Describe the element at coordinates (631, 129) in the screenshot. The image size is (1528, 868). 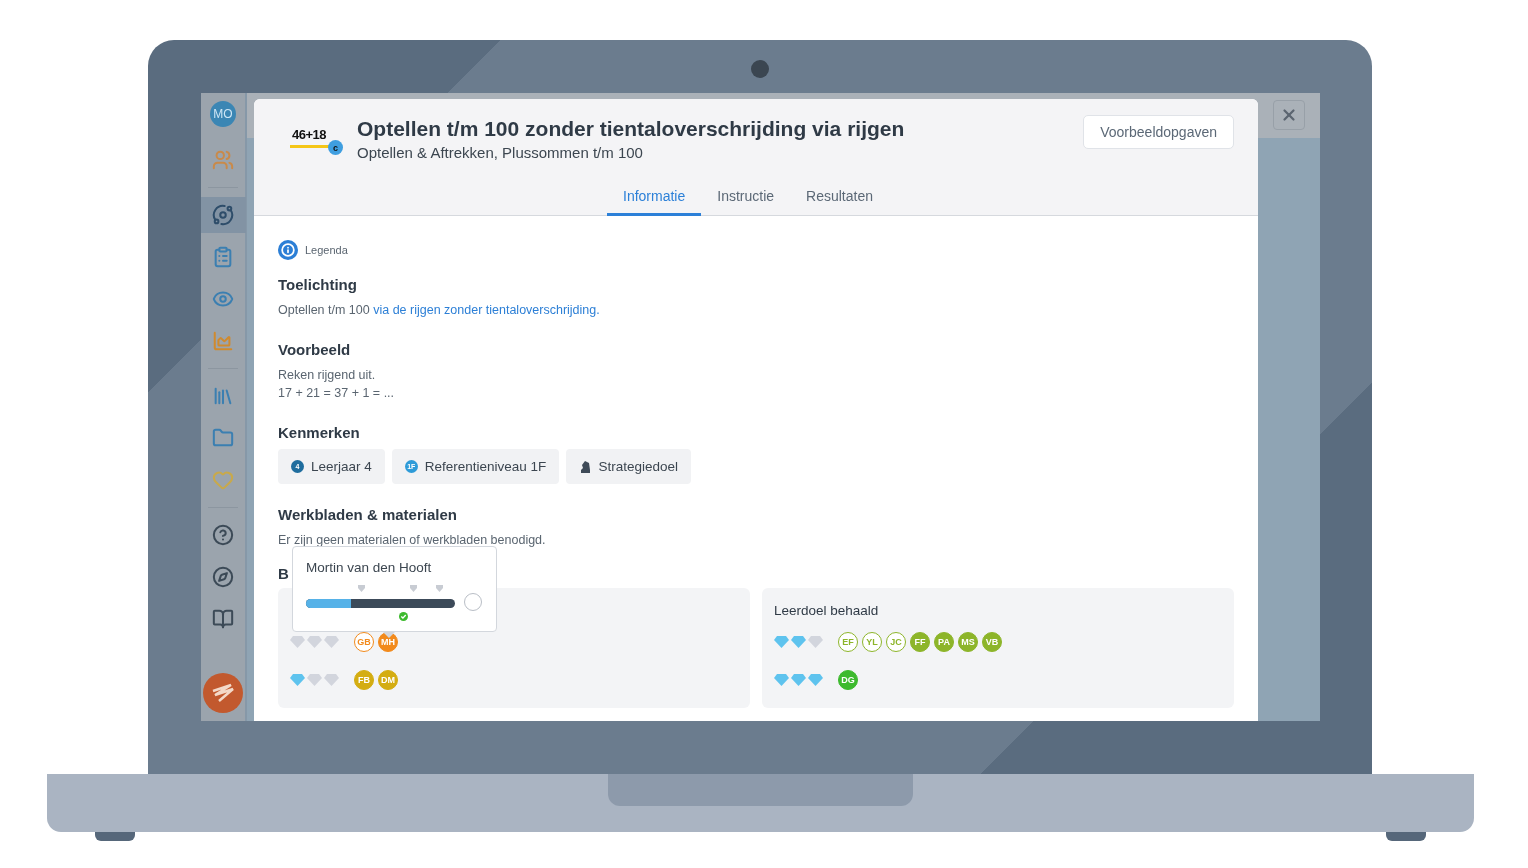
I see `modal-title: Optellen t/m 100 zonder tientaloverschrijding via rijgen` at that location.